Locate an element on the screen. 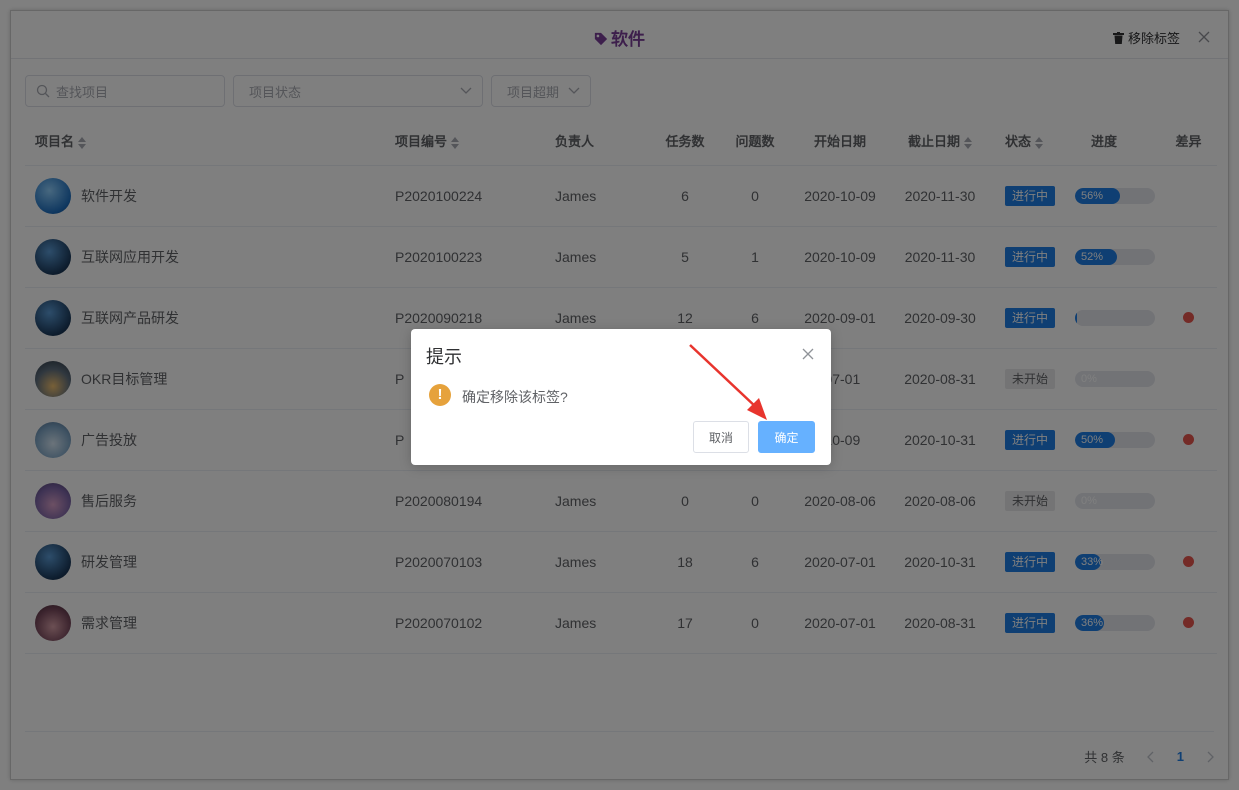 The height and width of the screenshot is (790, 1239). red-arrow-annotation is located at coordinates (728, 382).